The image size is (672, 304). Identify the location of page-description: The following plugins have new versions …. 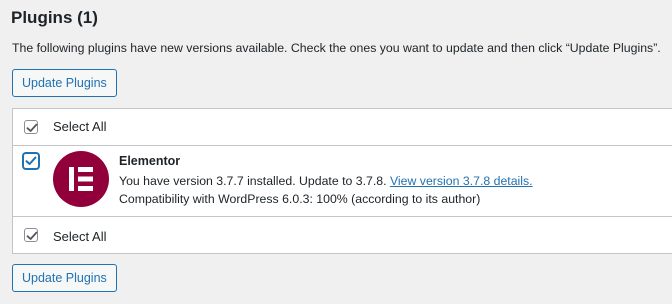
(336, 48).